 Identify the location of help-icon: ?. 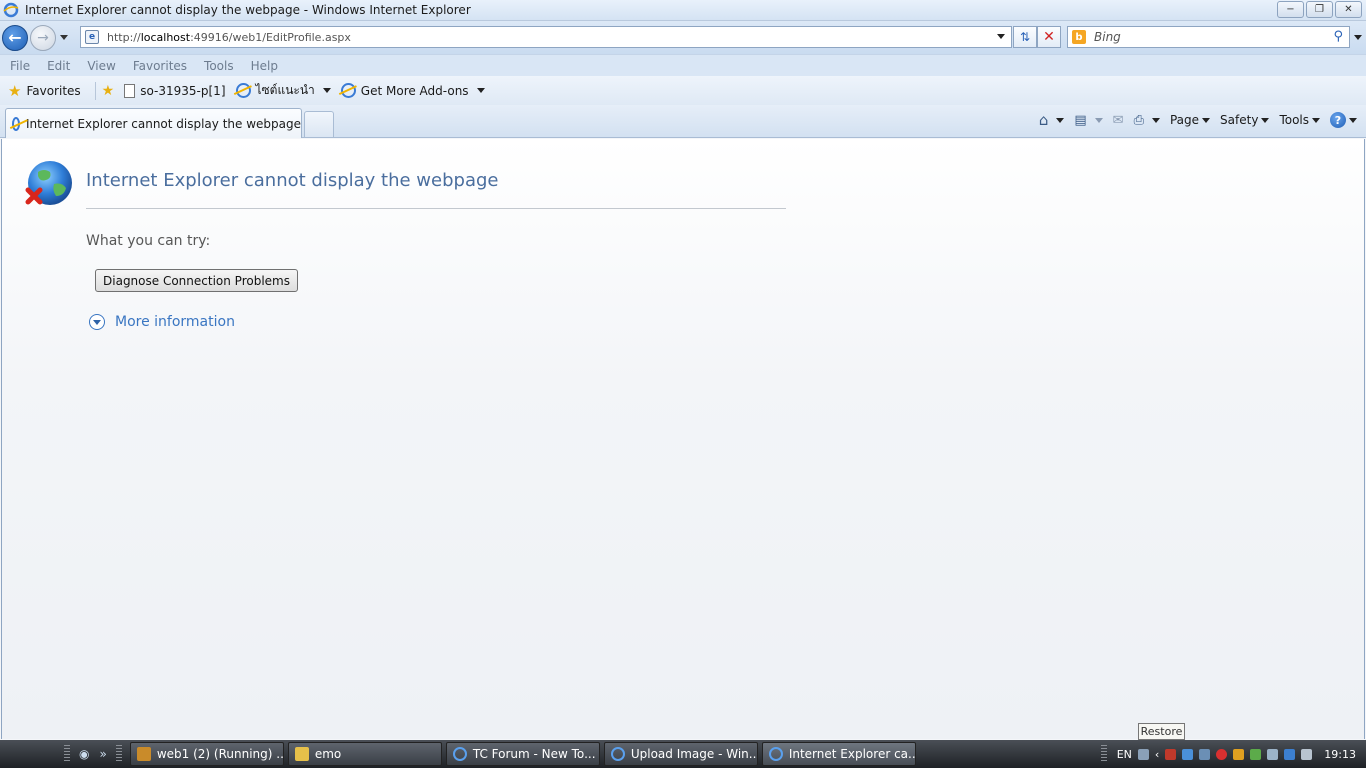
(1338, 120).